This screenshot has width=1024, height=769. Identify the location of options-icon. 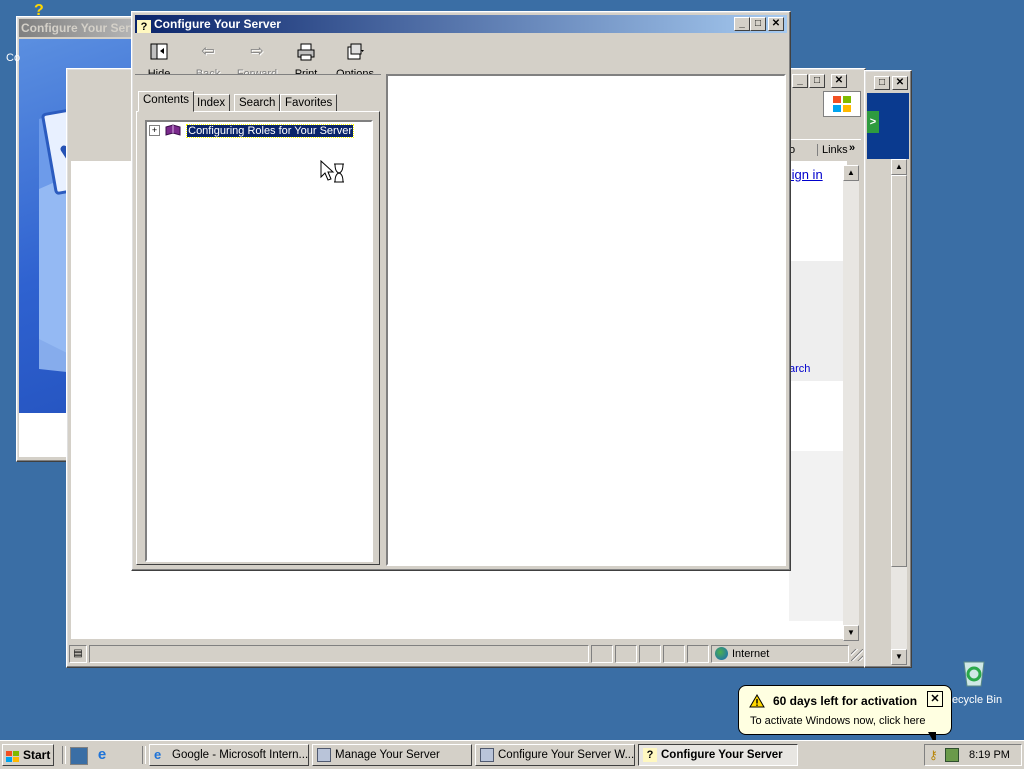
(355, 52).